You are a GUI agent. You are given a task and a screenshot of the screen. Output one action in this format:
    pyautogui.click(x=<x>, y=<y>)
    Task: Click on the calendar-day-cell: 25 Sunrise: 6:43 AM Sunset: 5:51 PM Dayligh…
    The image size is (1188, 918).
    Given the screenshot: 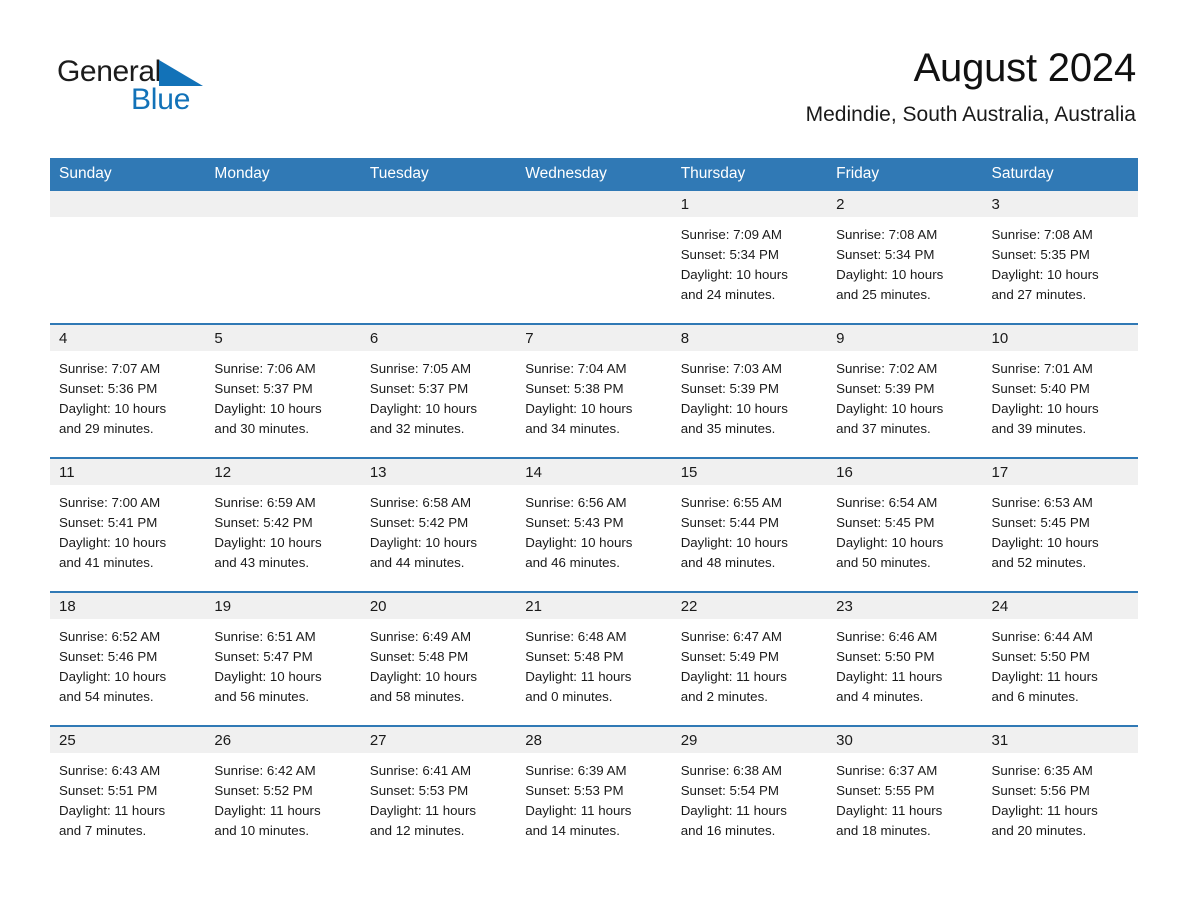 What is the action you would take?
    pyautogui.click(x=128, y=792)
    